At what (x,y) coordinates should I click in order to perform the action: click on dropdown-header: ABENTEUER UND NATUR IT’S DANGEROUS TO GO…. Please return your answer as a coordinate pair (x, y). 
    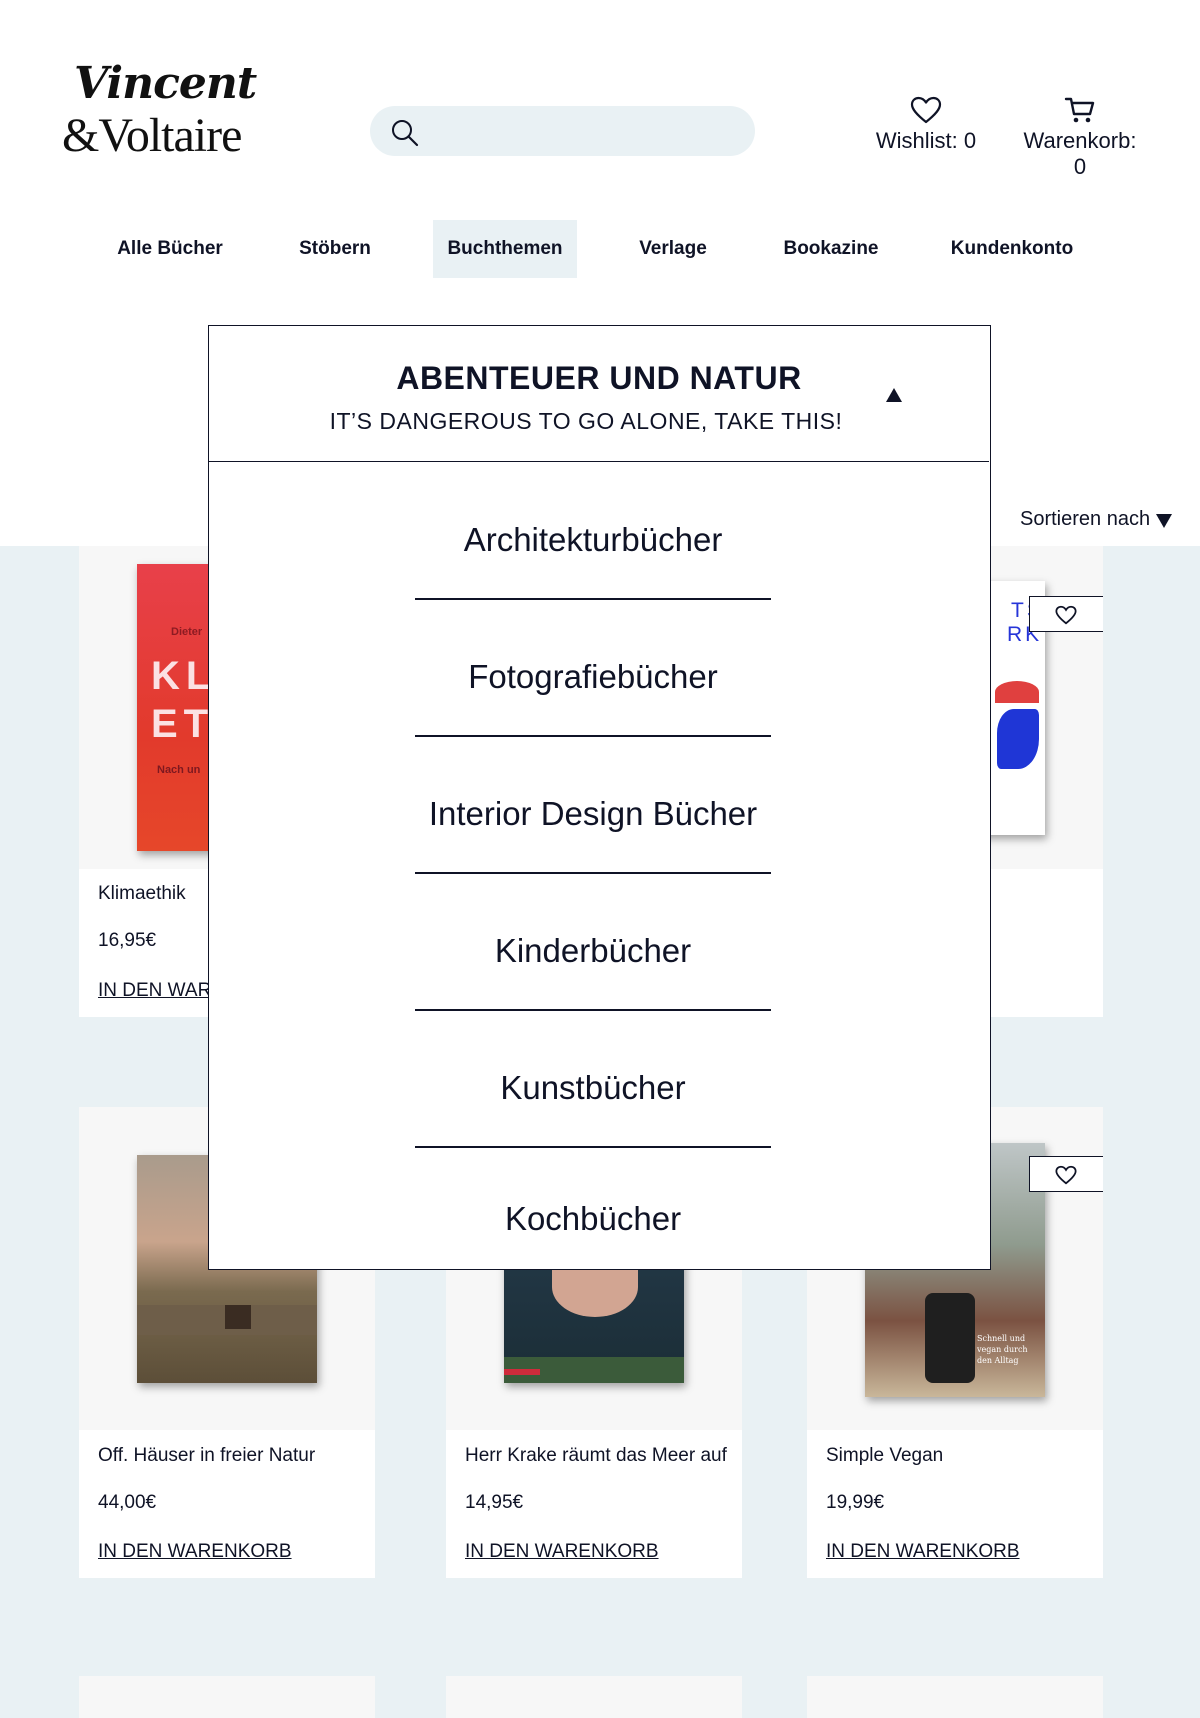
    Looking at the image, I should click on (599, 394).